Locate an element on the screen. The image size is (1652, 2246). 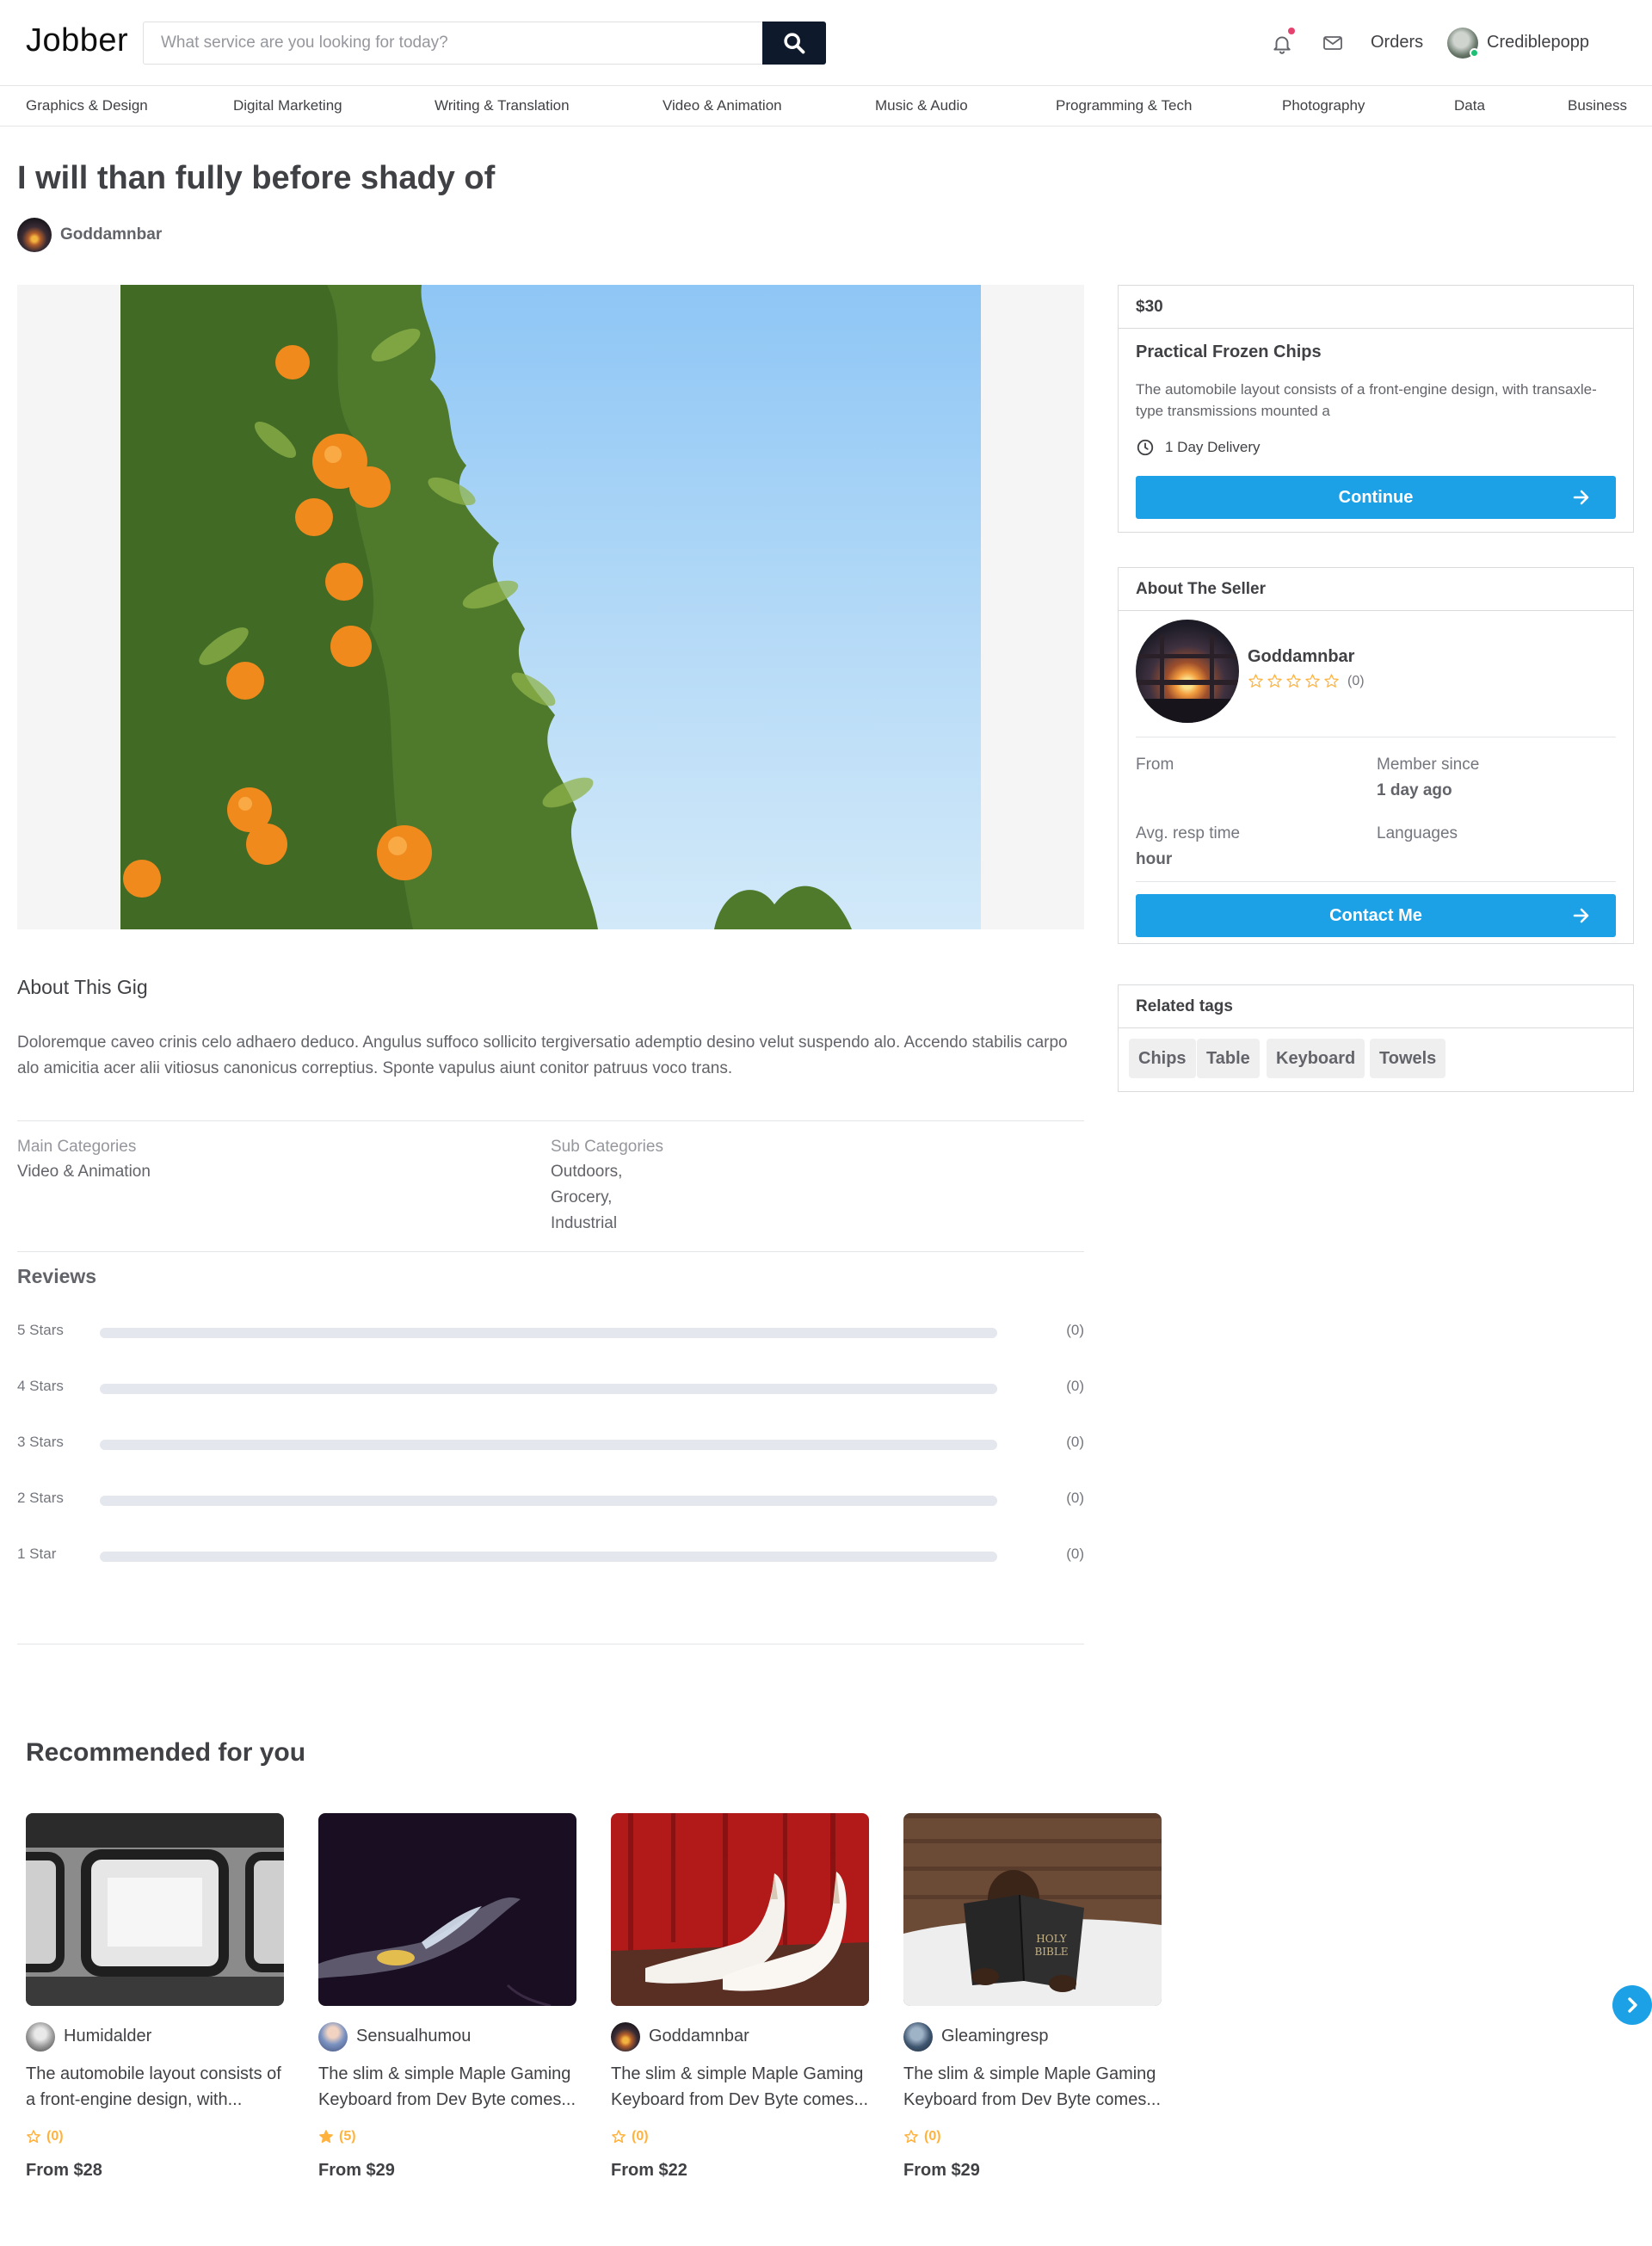
gig-price: From $29 is located at coordinates (941, 2170).